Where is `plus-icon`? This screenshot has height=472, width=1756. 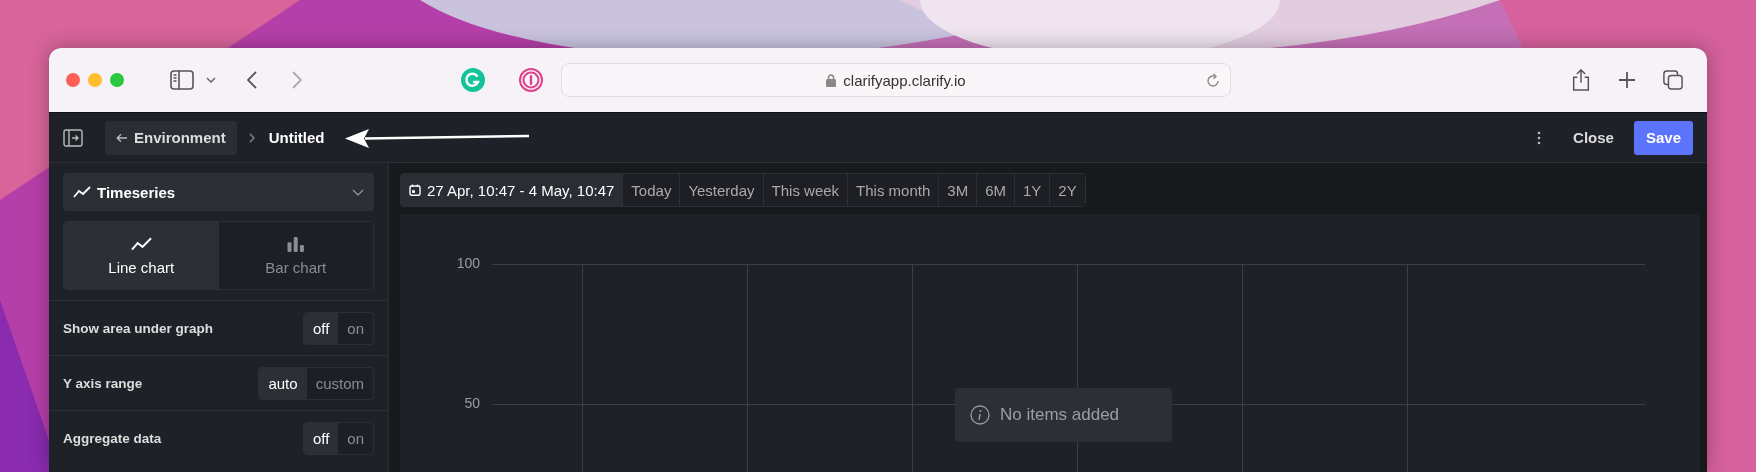
plus-icon is located at coordinates (1627, 80).